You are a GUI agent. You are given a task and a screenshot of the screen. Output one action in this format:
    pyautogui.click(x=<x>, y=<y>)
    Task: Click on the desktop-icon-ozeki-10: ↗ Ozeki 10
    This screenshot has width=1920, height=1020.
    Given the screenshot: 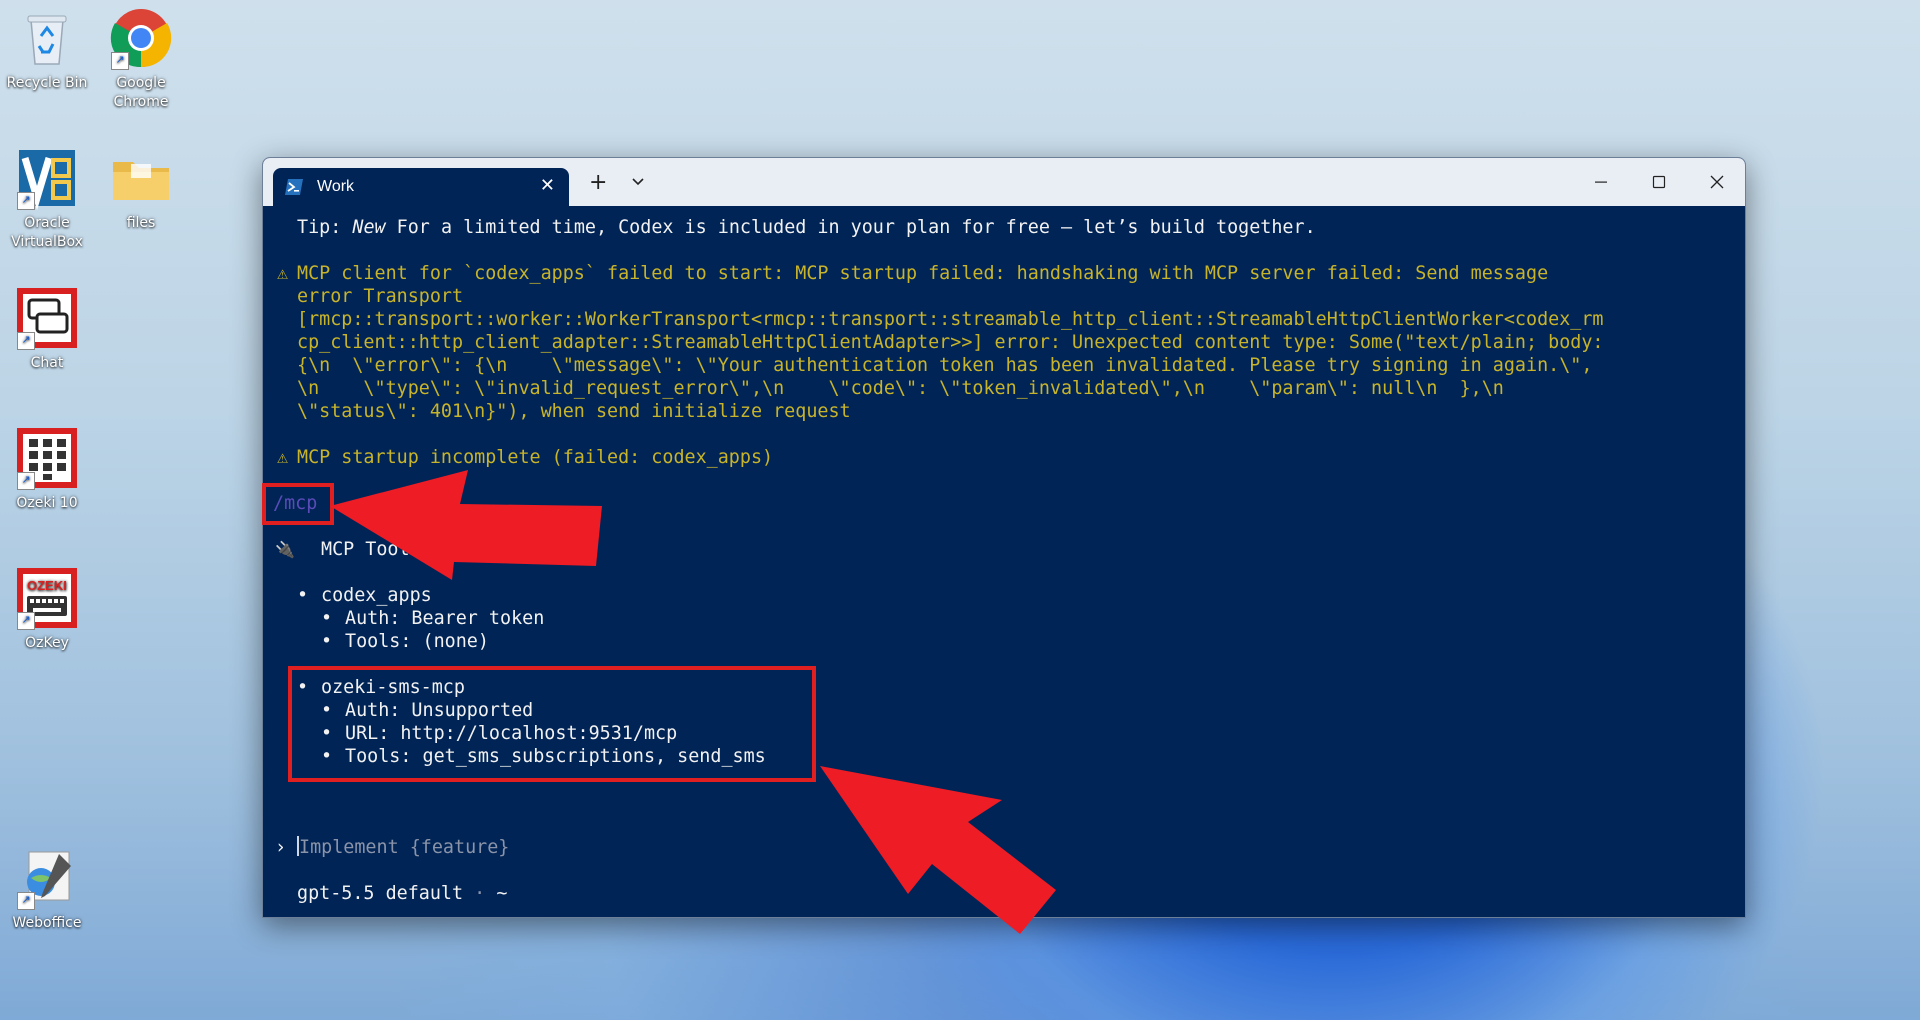 What is the action you would take?
    pyautogui.click(x=47, y=469)
    